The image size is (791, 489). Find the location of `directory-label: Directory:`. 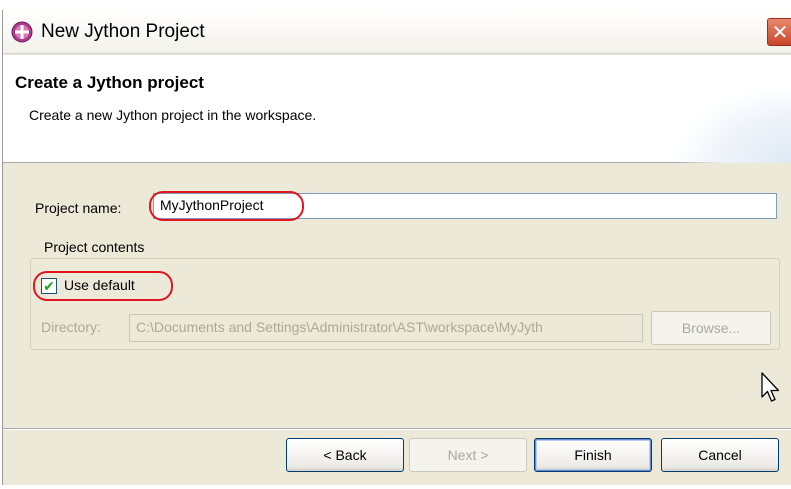

directory-label: Directory: is located at coordinates (71, 327).